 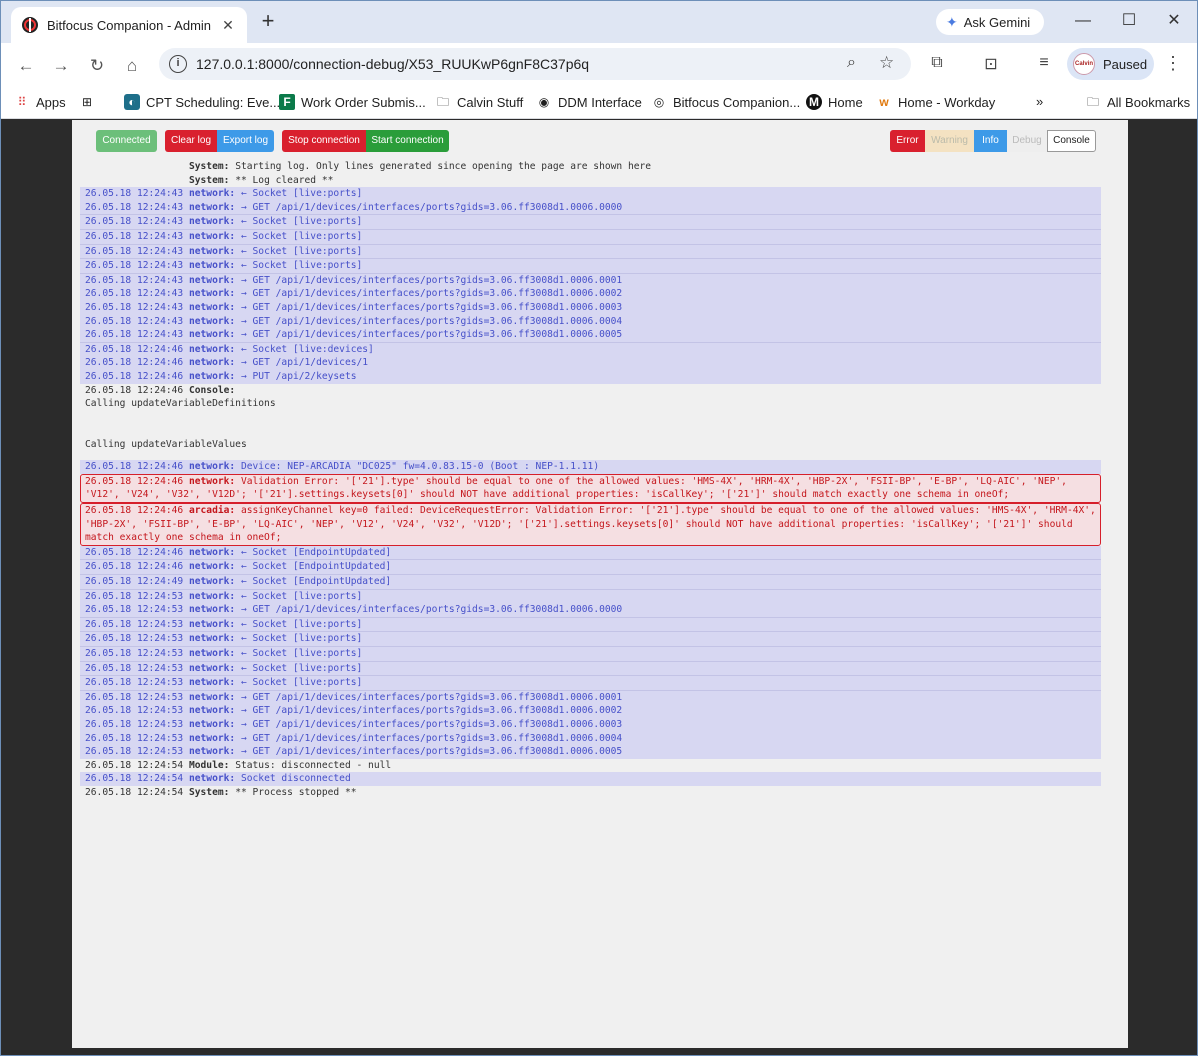 I want to click on log-line: System: ** Log cleared **, so click(x=590, y=181).